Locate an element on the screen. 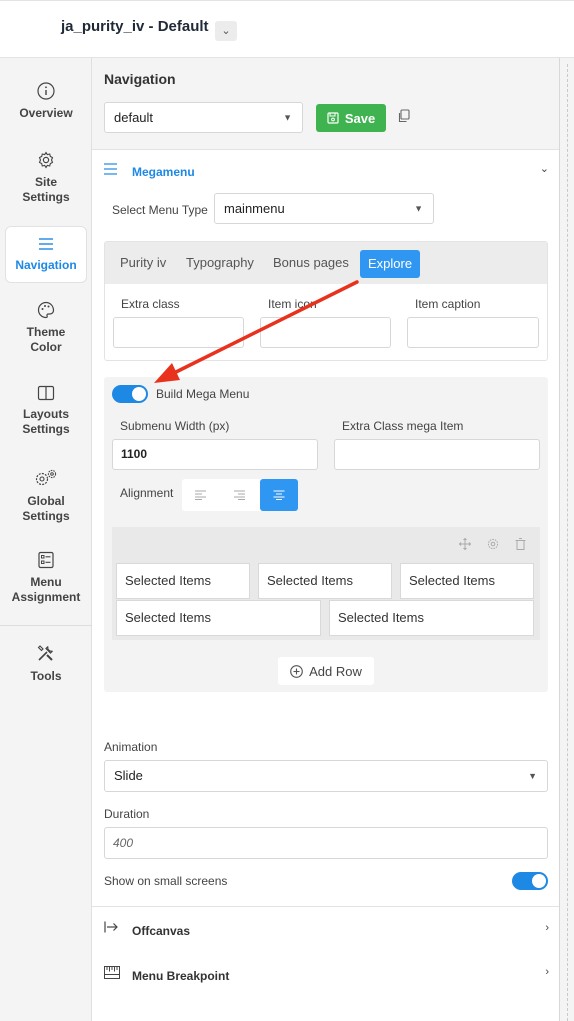 This screenshot has height=1021, width=574. sidebar-item-navigation: Navigation is located at coordinates (46, 254).